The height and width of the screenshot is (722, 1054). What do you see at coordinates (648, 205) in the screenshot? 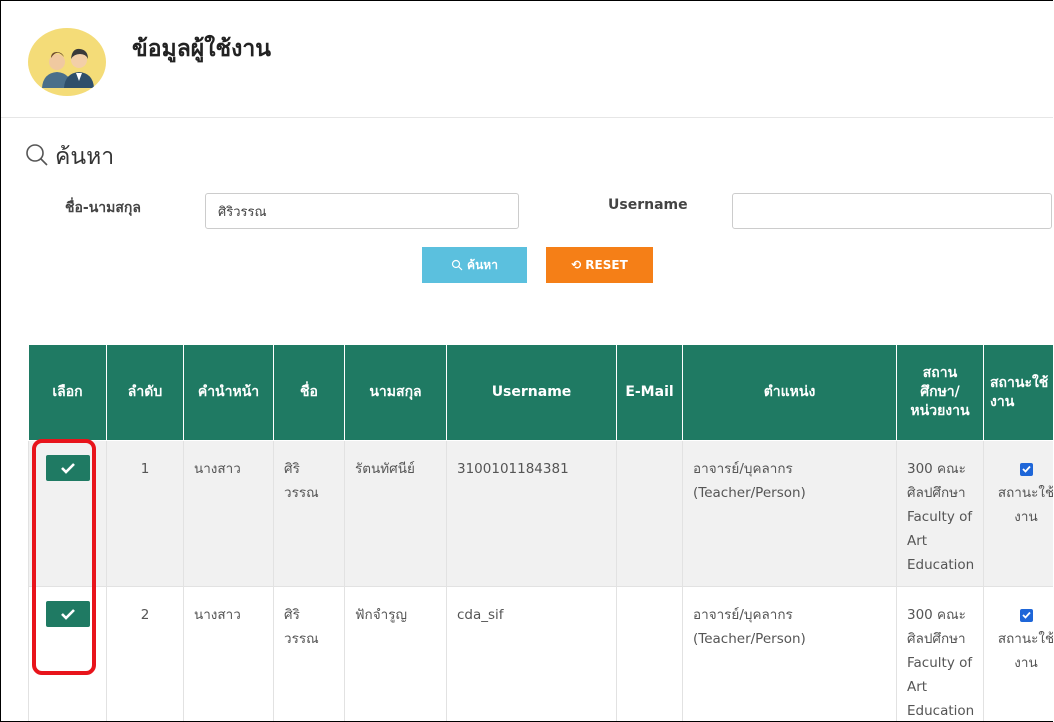
I see `username-field-label: Username` at bounding box center [648, 205].